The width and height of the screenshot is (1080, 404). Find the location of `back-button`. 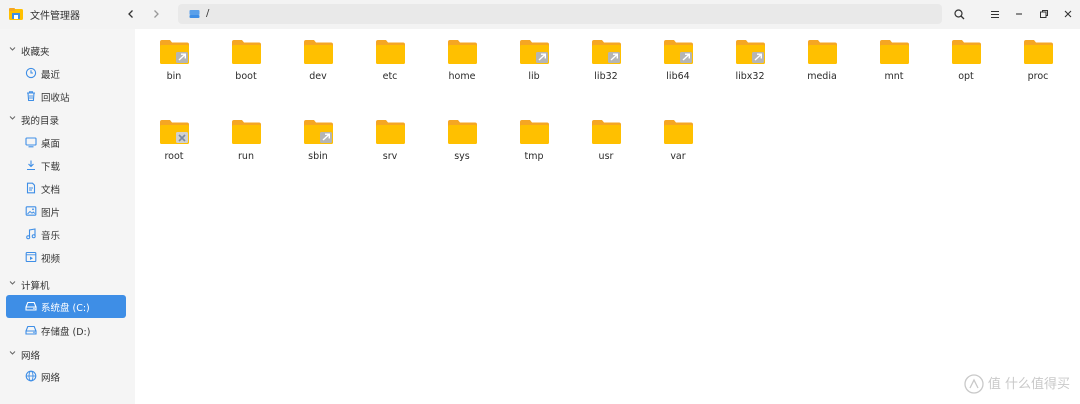

back-button is located at coordinates (131, 14).